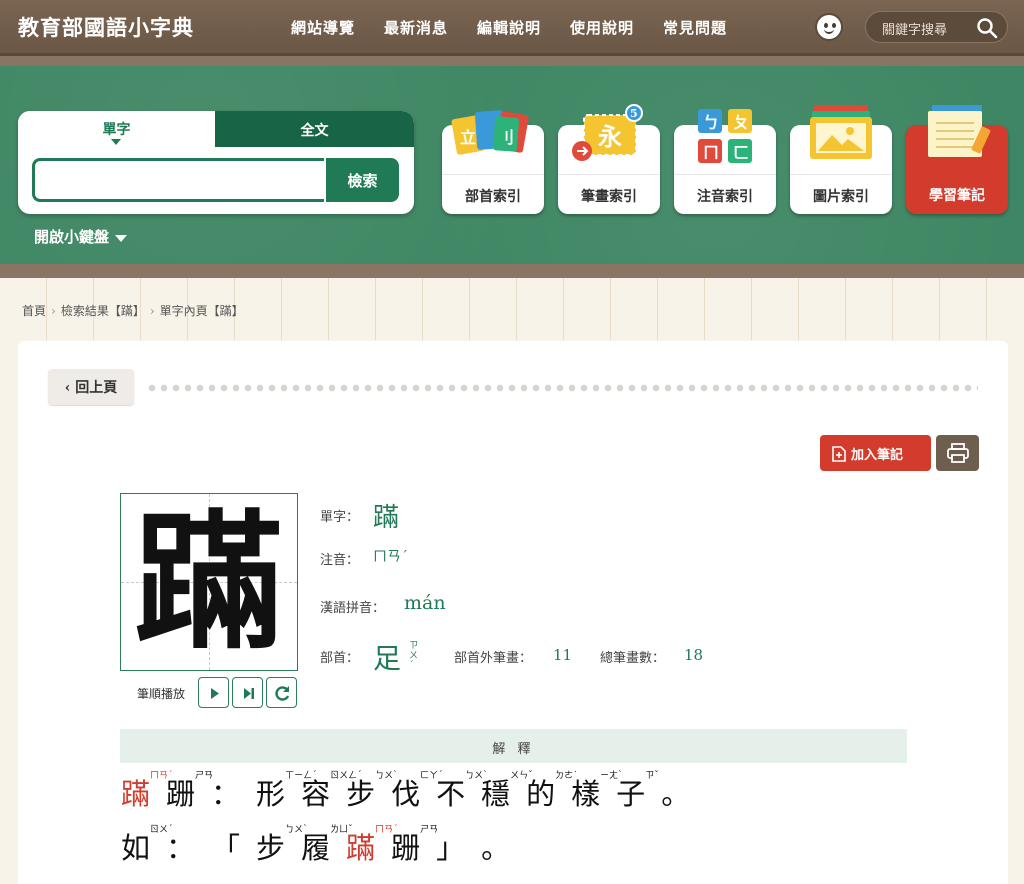  I want to click on tab-full-text: 全文, so click(314, 129).